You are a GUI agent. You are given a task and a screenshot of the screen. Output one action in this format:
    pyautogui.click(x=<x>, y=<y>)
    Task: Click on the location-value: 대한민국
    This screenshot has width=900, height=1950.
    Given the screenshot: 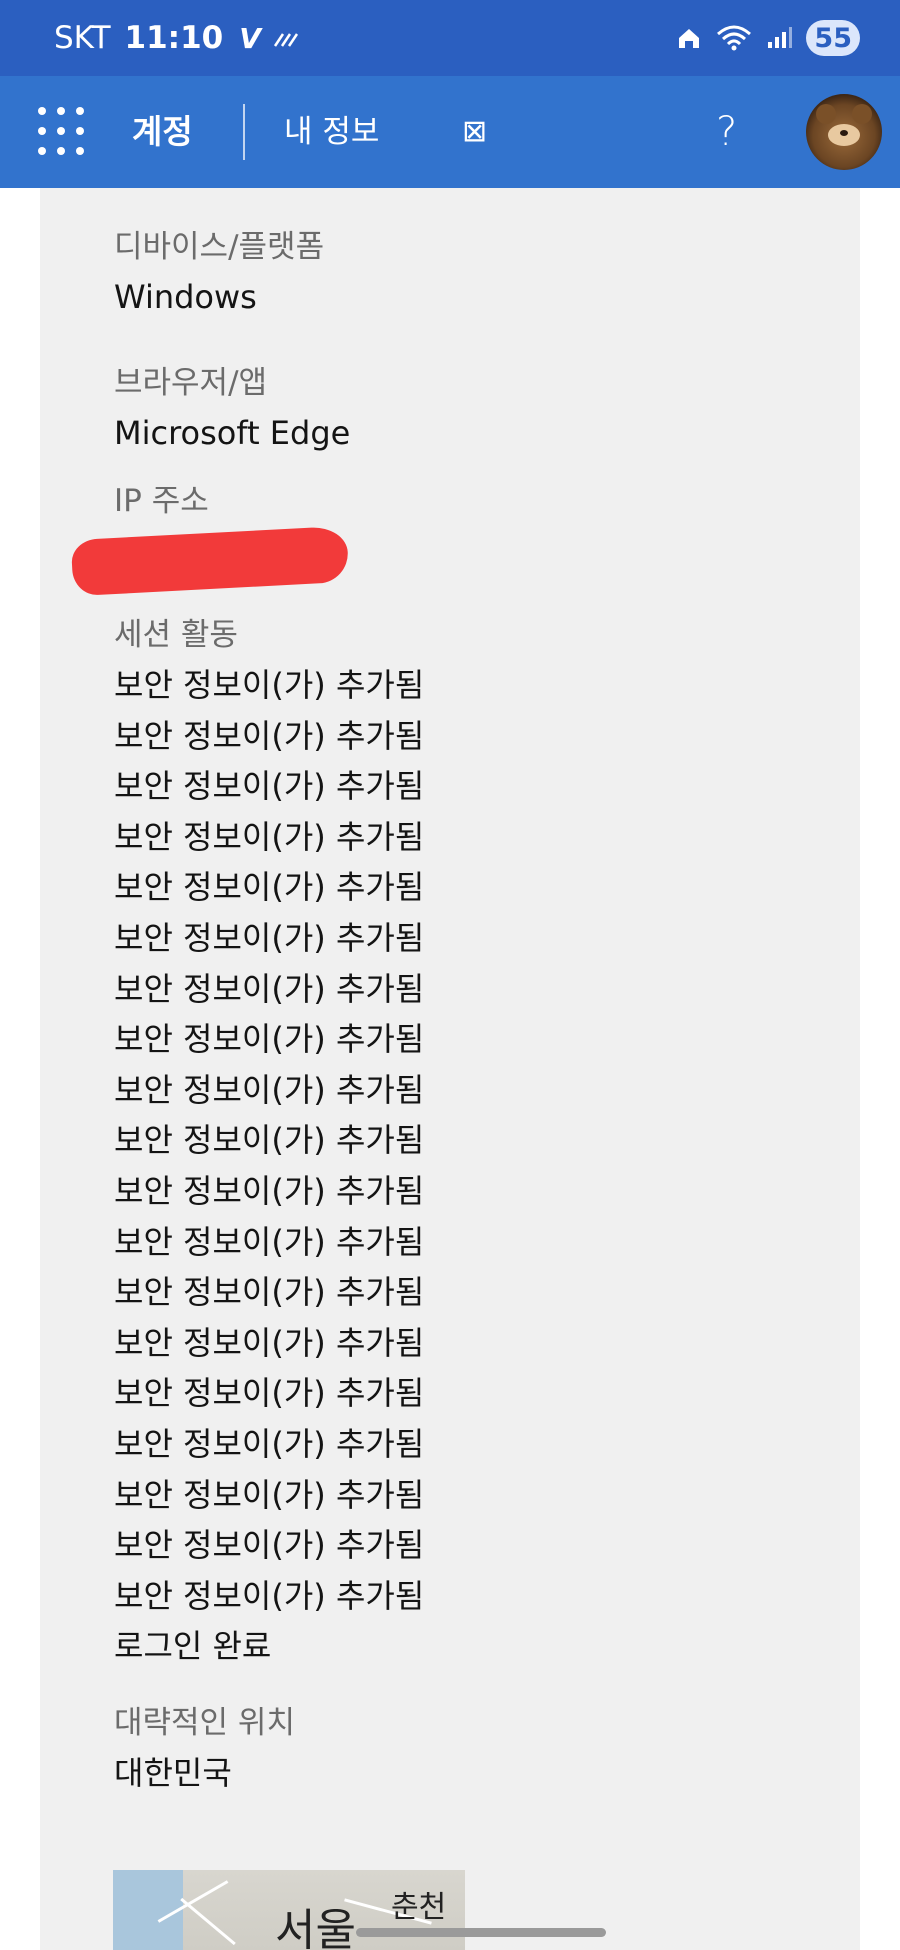 What is the action you would take?
    pyautogui.click(x=173, y=1772)
    